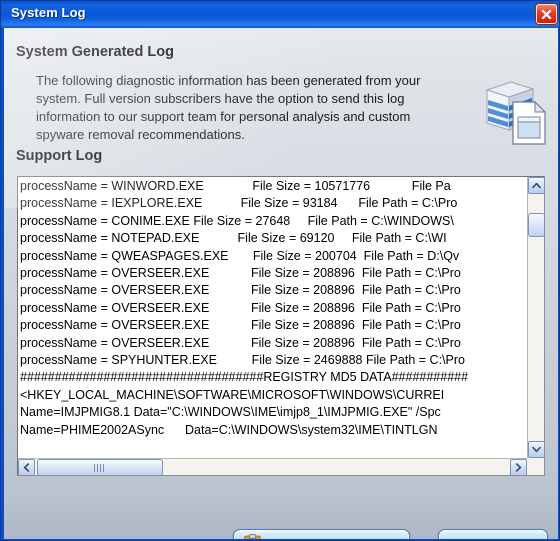  Describe the element at coordinates (493, 534) in the screenshot. I see `cancel-button: Cancel` at that location.